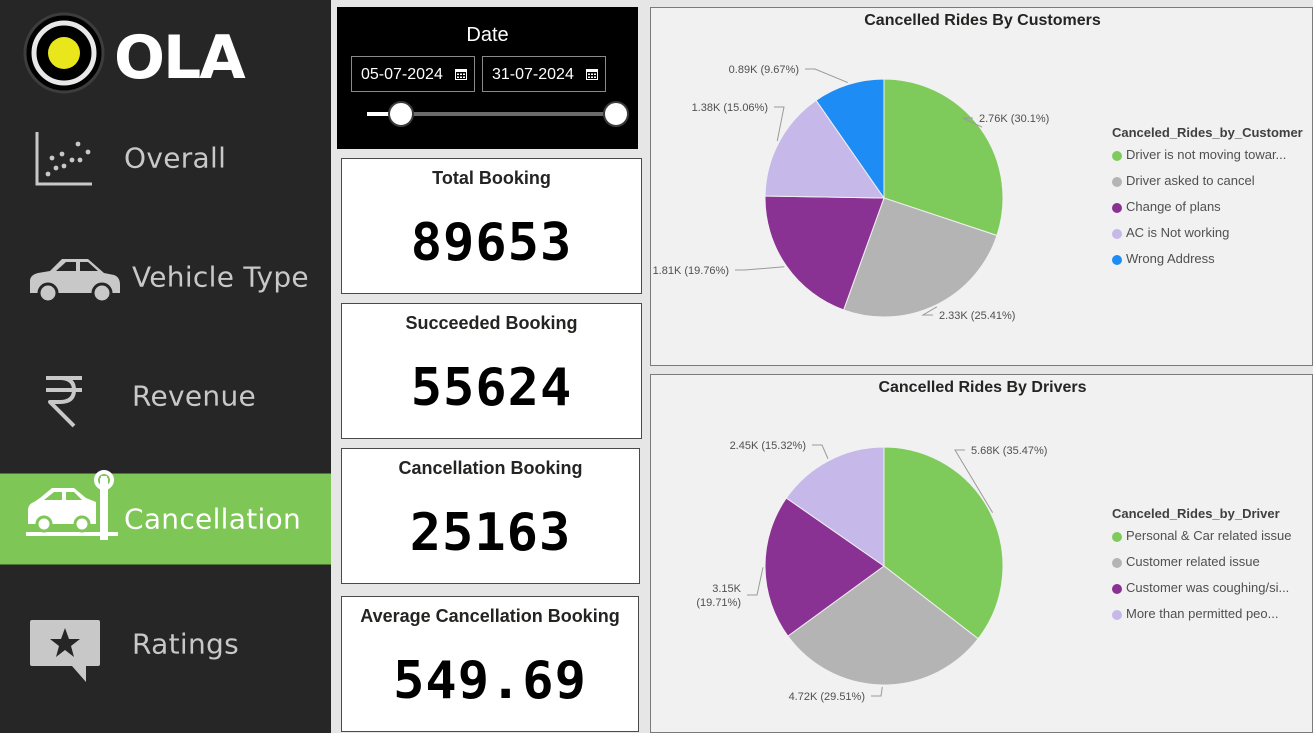 Image resolution: width=1313 pixels, height=733 pixels. What do you see at coordinates (1193, 561) in the screenshot?
I see `legend-label: Customer related issue` at bounding box center [1193, 561].